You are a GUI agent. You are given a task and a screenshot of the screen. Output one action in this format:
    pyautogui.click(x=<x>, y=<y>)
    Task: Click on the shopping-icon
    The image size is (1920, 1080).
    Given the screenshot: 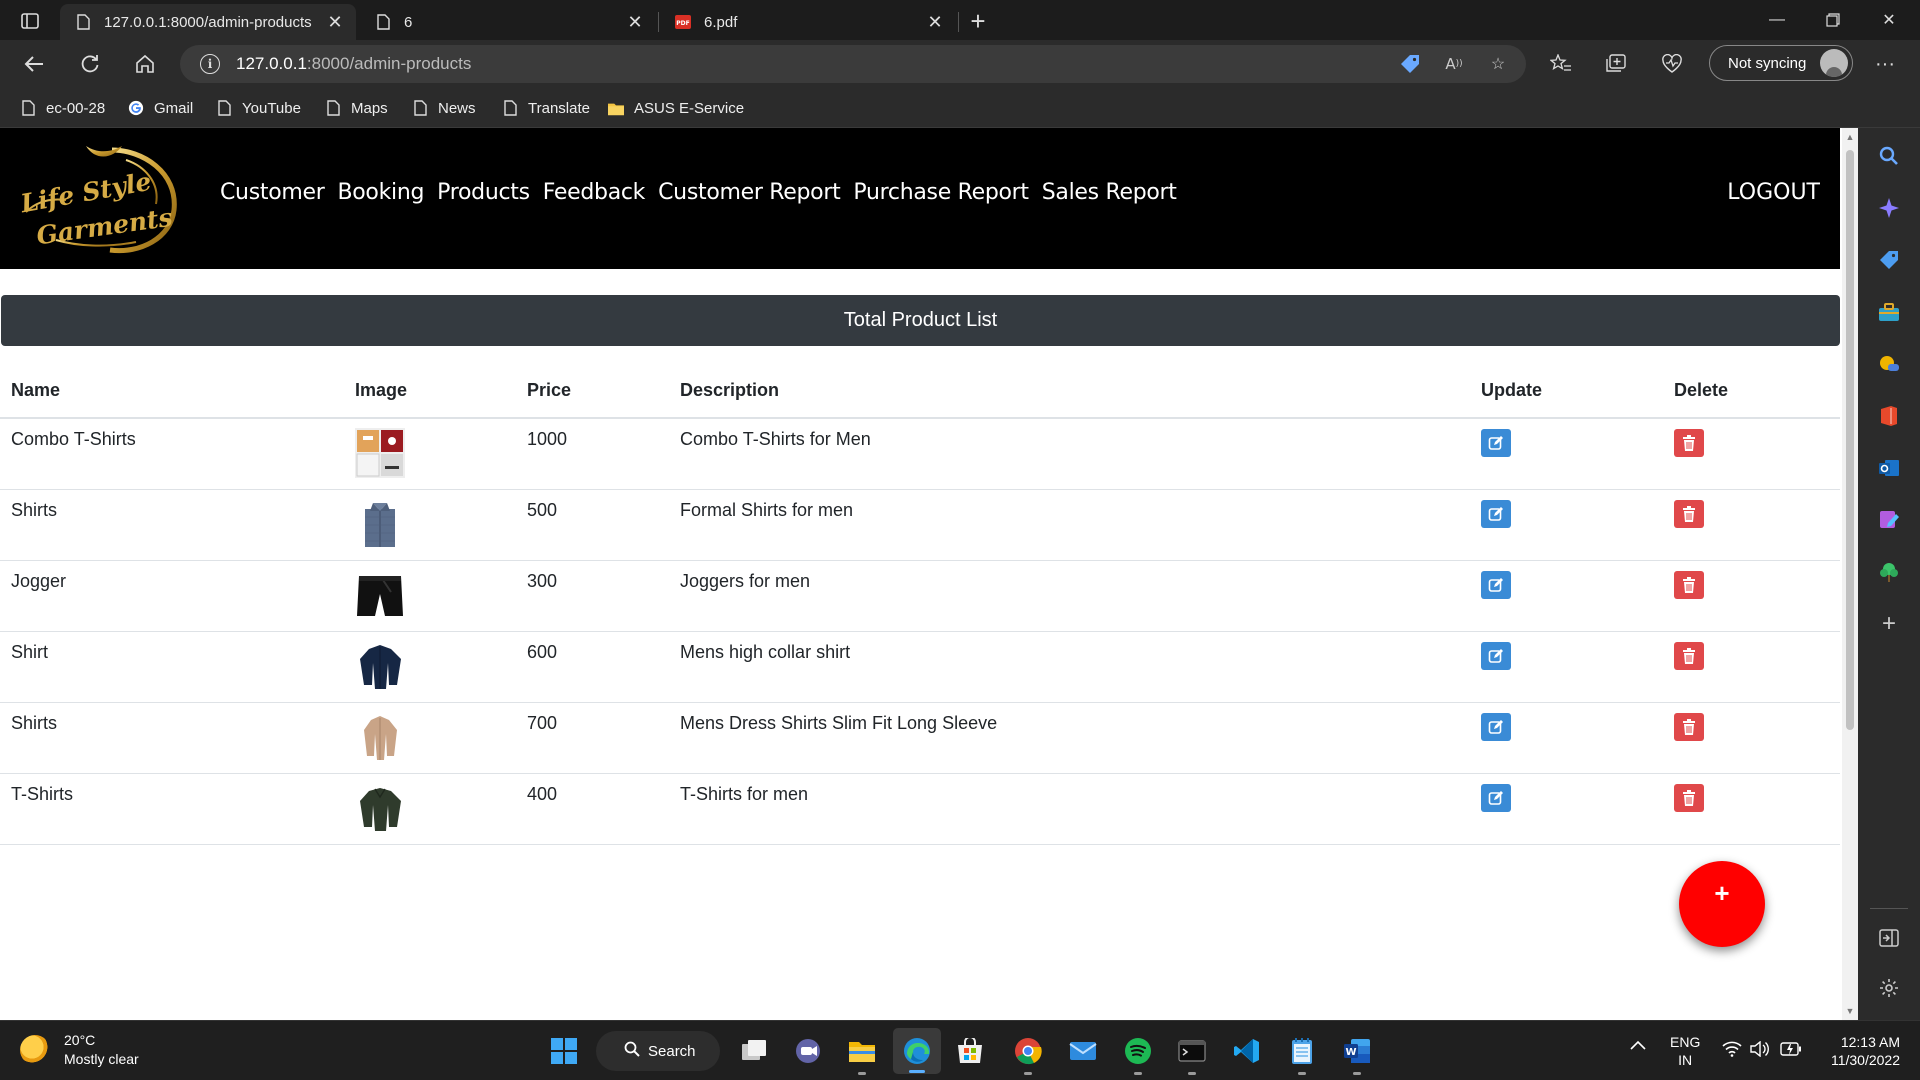 What is the action you would take?
    pyautogui.click(x=1889, y=260)
    